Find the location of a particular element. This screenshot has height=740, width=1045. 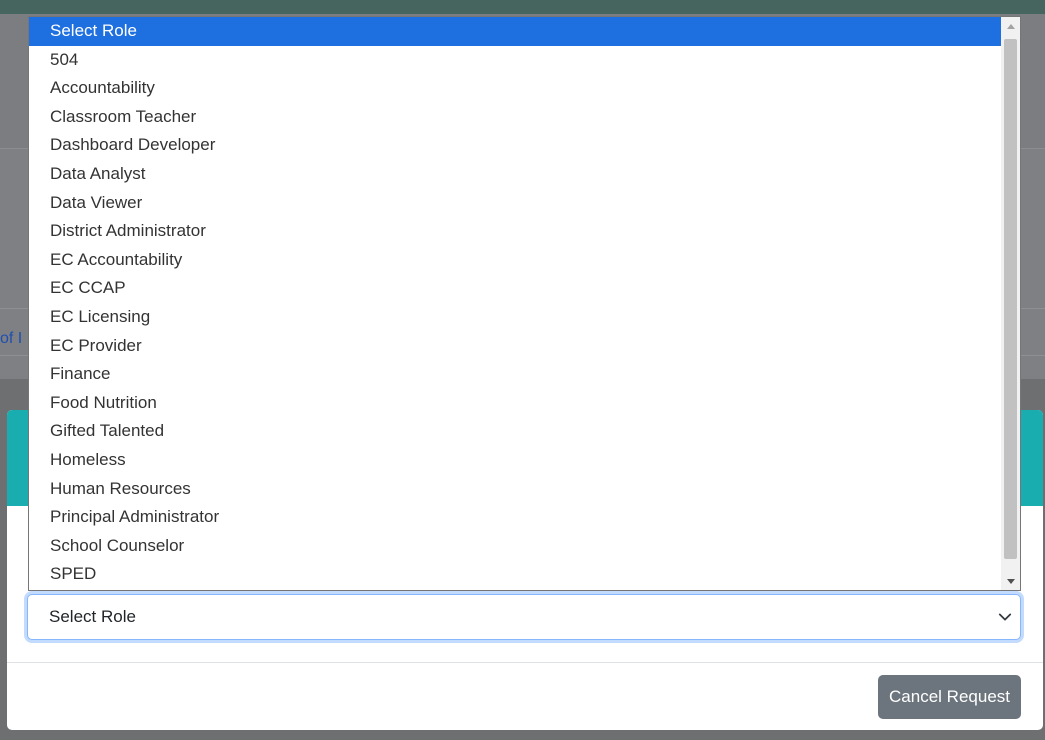

role-option: Human Resources is located at coordinates (515, 489).